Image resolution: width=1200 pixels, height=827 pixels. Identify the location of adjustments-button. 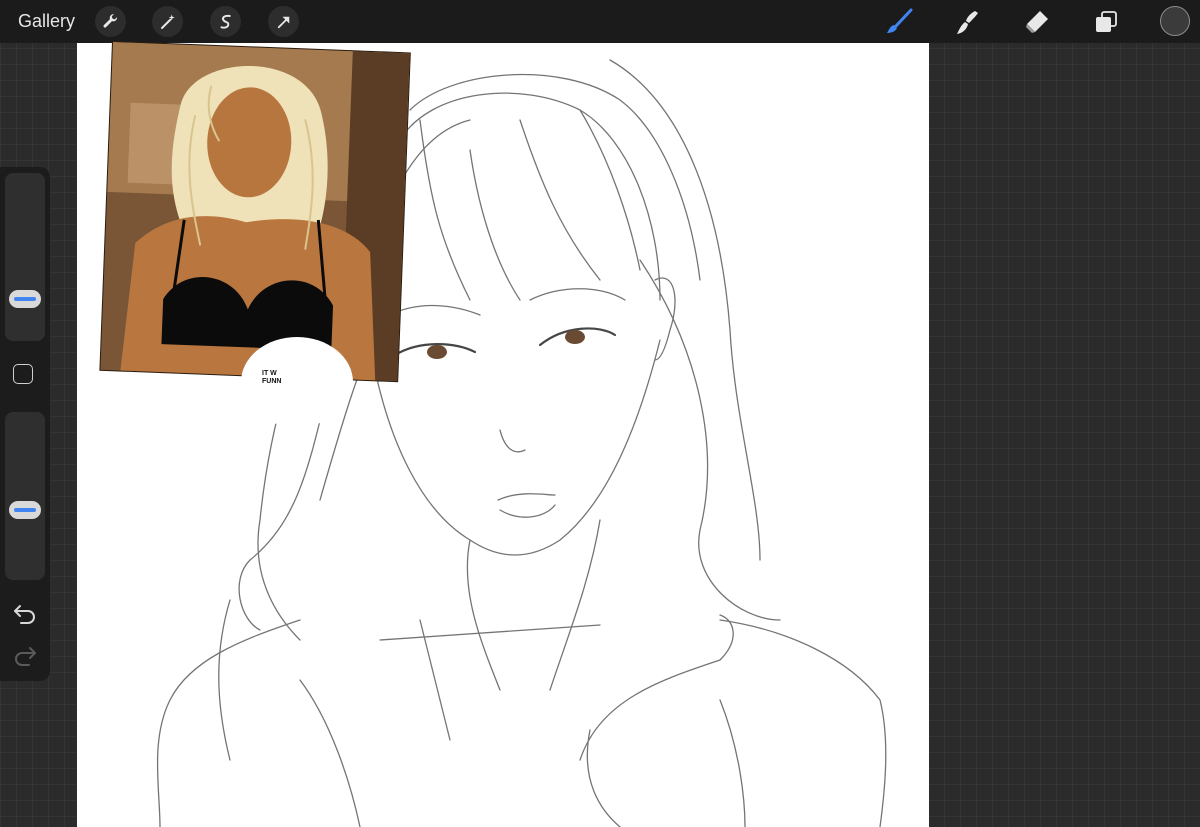
(167, 21).